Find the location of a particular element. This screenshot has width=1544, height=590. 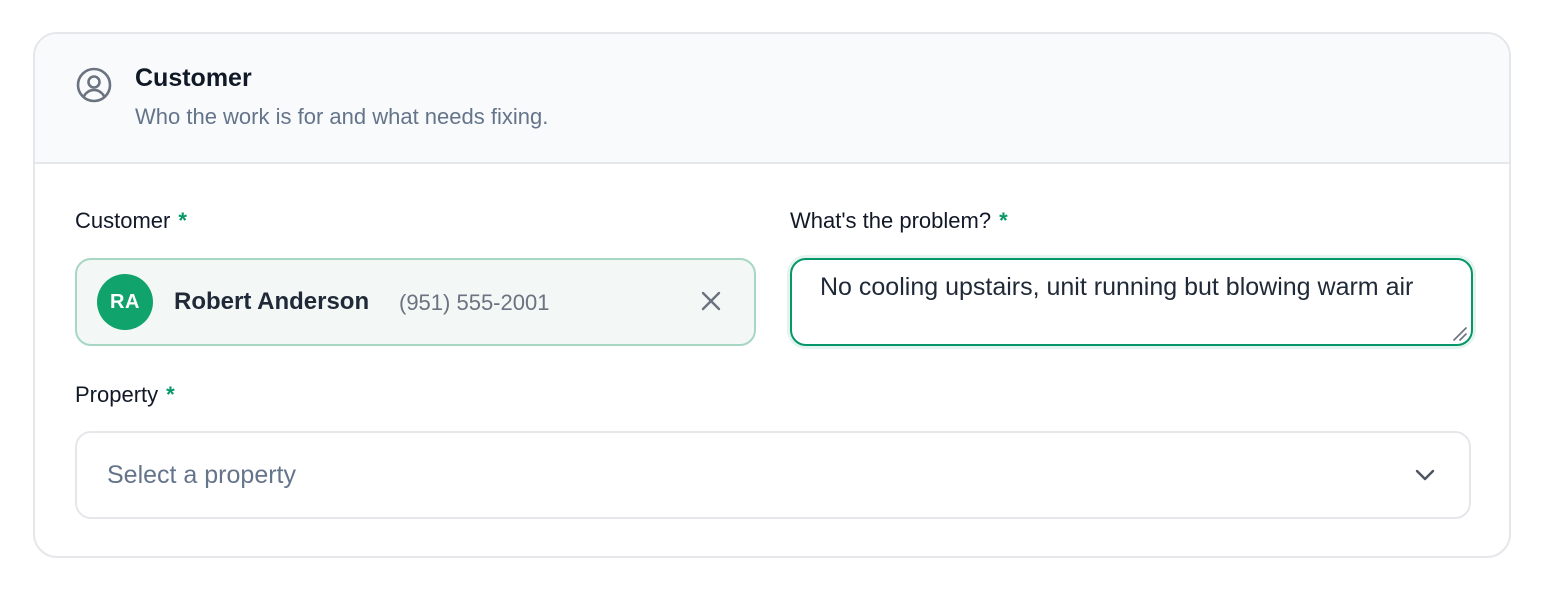

property-placeholder: Select a property is located at coordinates (201, 475).